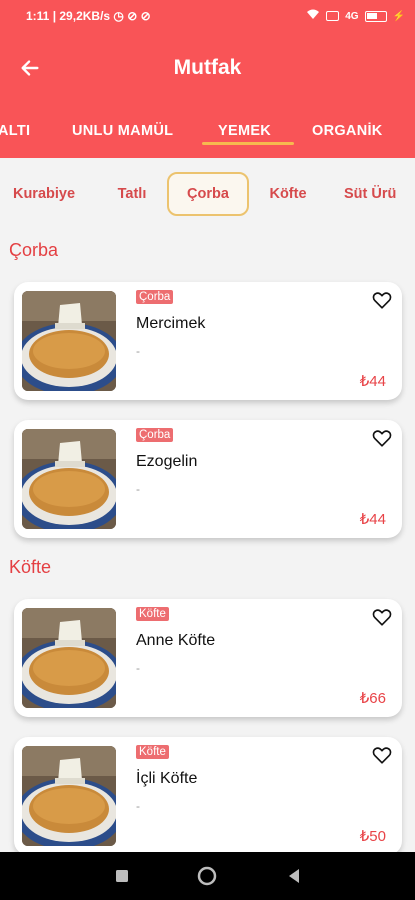 The height and width of the screenshot is (900, 415). Describe the element at coordinates (15, 131) in the screenshot. I see `tab-kahvalti: ALTI` at that location.